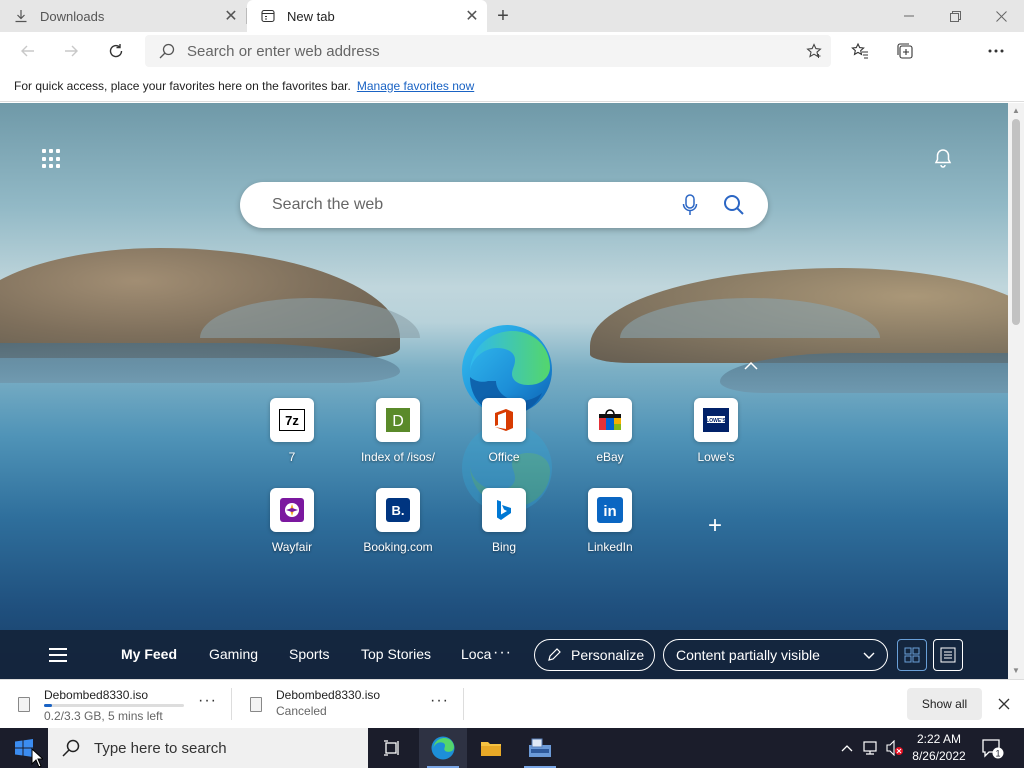 This screenshot has height=768, width=1024. I want to click on bing-icon, so click(504, 510).